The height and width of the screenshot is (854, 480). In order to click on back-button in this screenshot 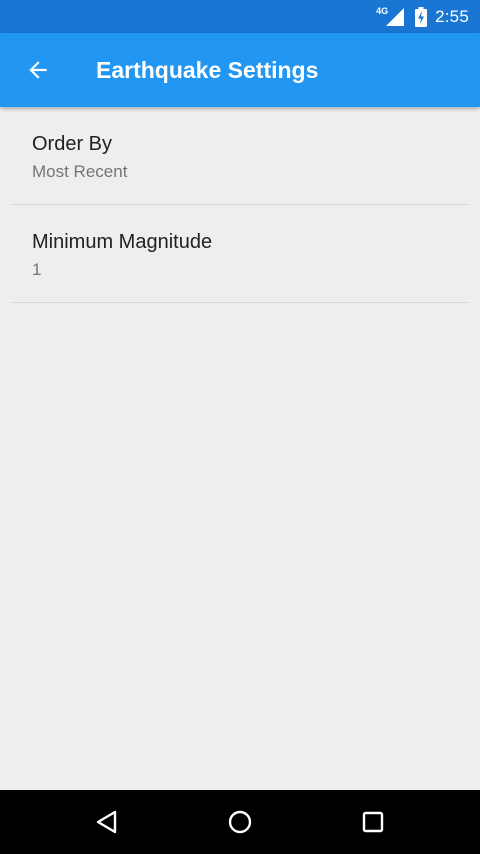, I will do `click(38, 70)`.